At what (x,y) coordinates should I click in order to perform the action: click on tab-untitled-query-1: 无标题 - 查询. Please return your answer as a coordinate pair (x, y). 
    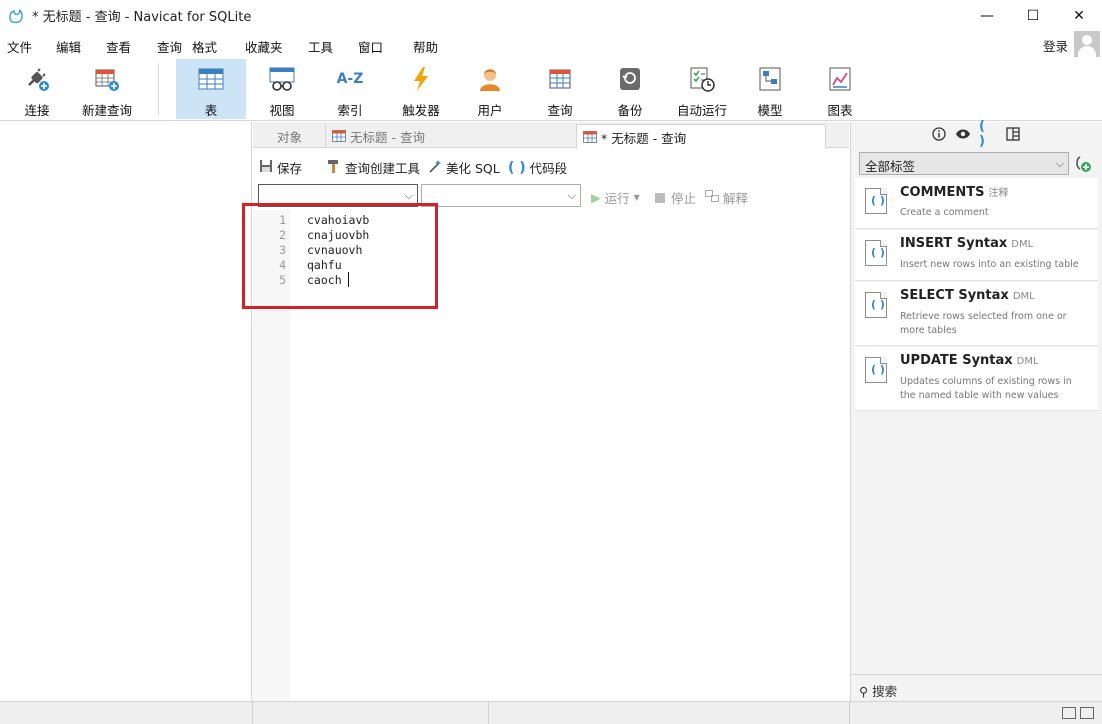
    Looking at the image, I should click on (450, 136).